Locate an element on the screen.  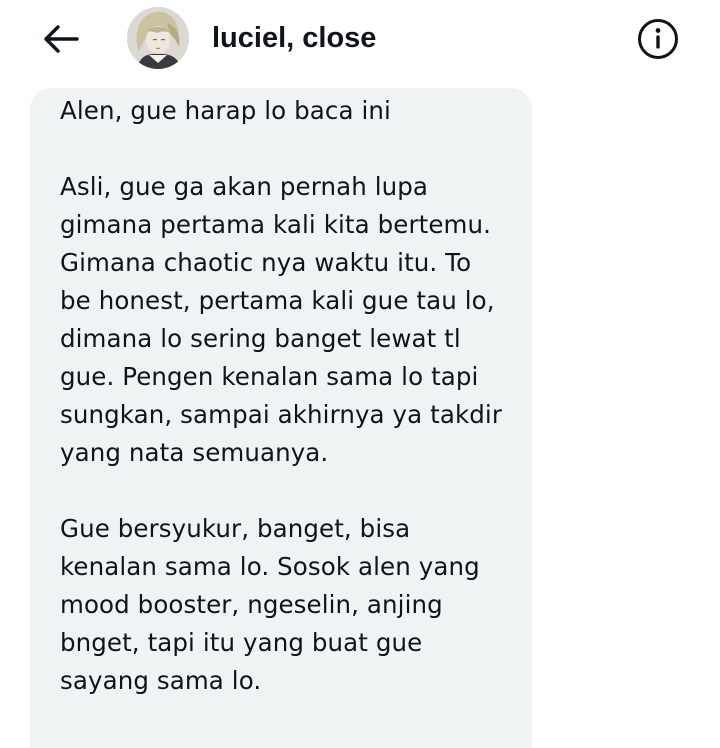
avatar-image is located at coordinates (158, 38).